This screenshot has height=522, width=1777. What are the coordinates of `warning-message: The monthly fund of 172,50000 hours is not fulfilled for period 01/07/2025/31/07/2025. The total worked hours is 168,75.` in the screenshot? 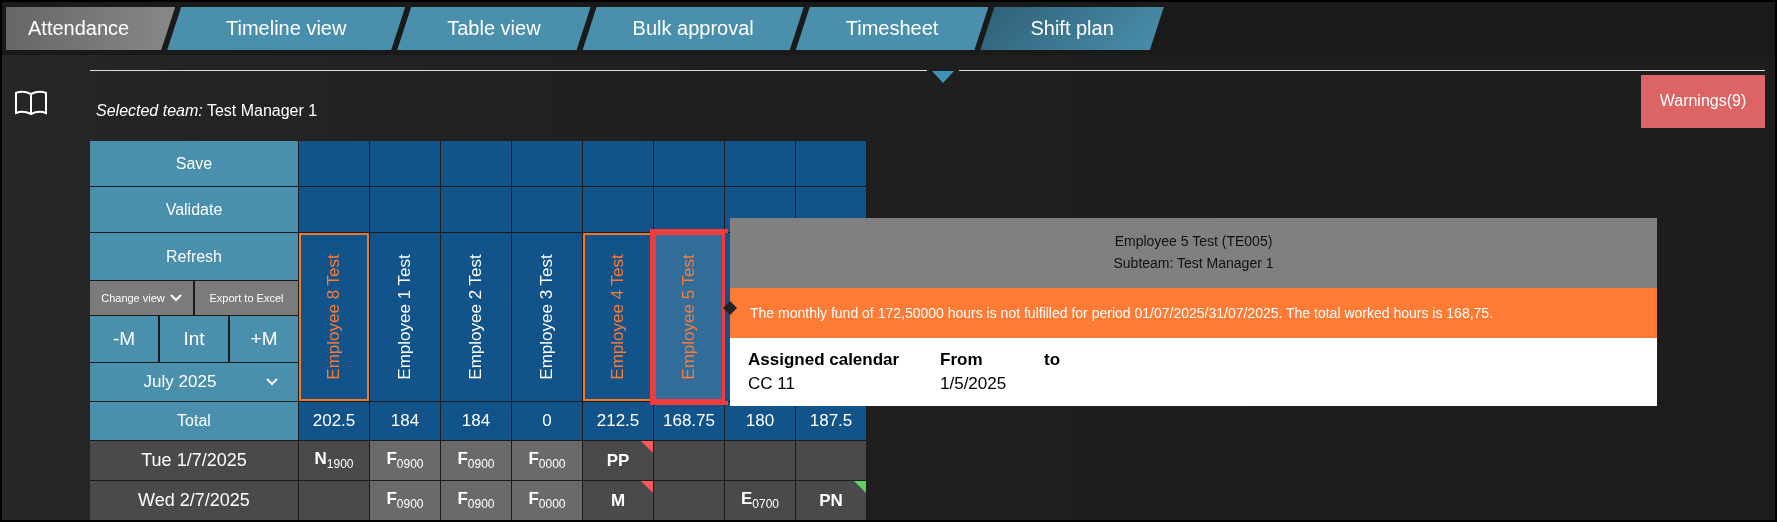 It's located at (1193, 313).